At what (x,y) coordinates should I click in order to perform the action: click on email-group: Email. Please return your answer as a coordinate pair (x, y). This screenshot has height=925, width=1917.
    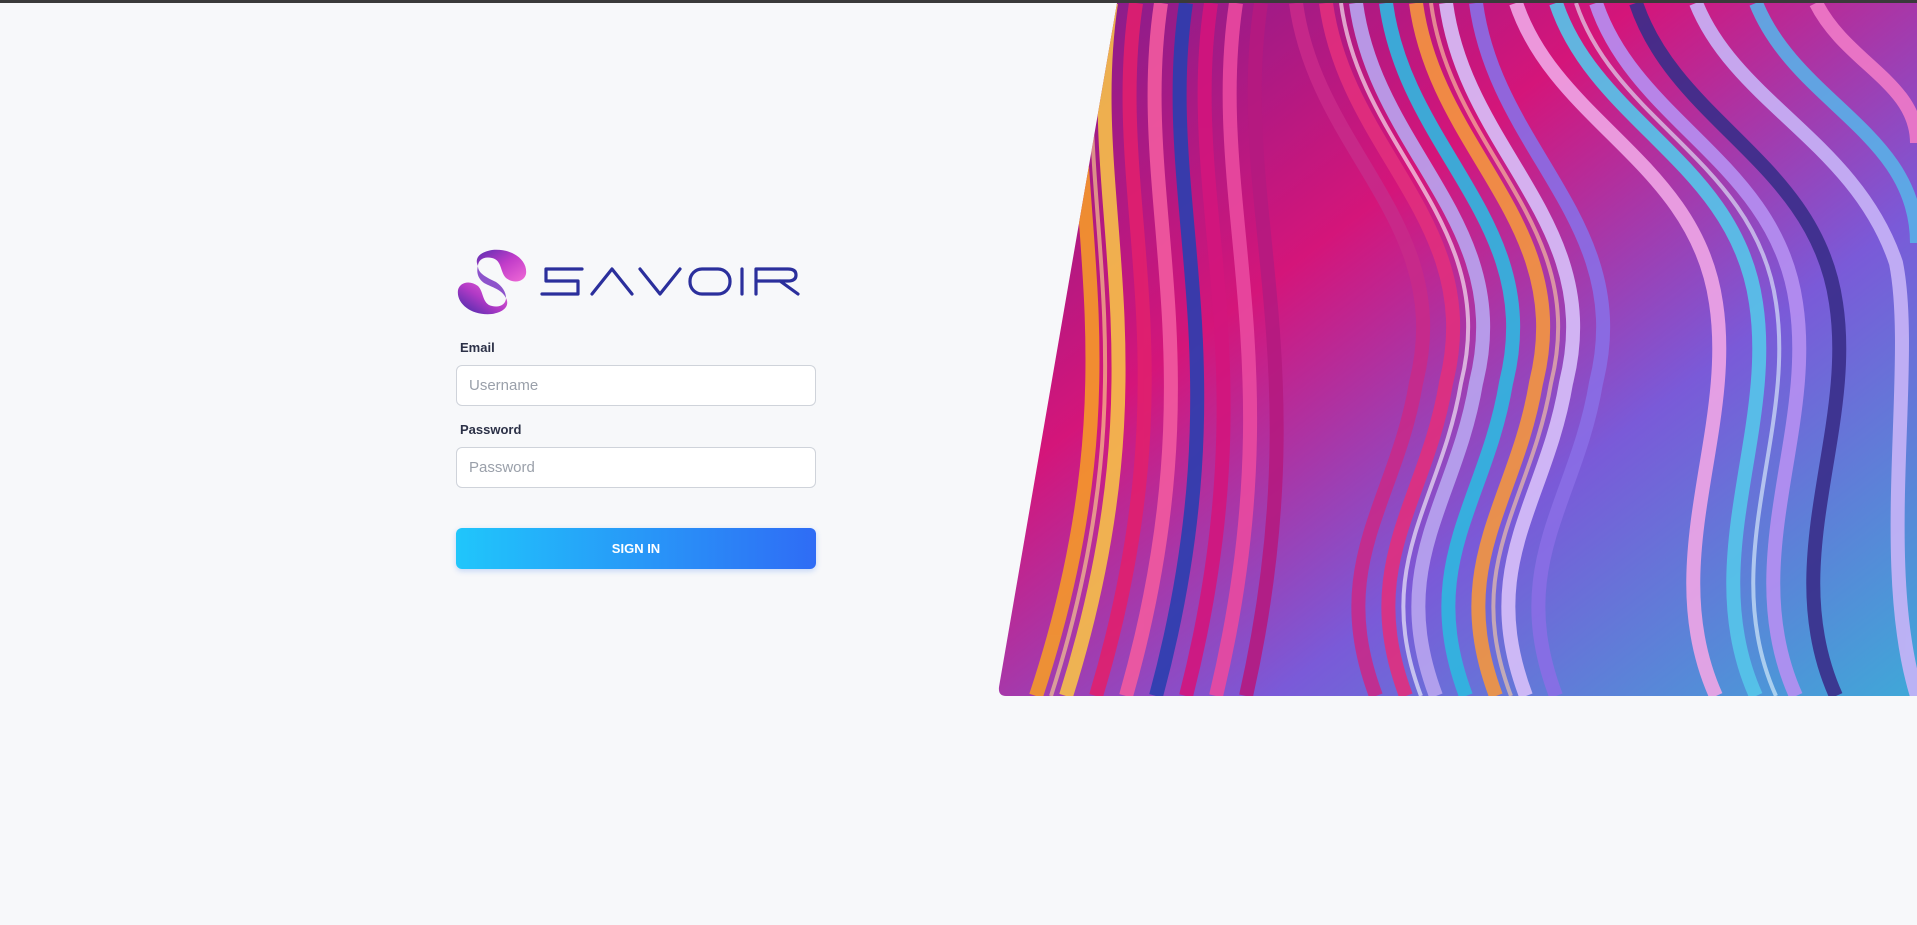
    Looking at the image, I should click on (636, 373).